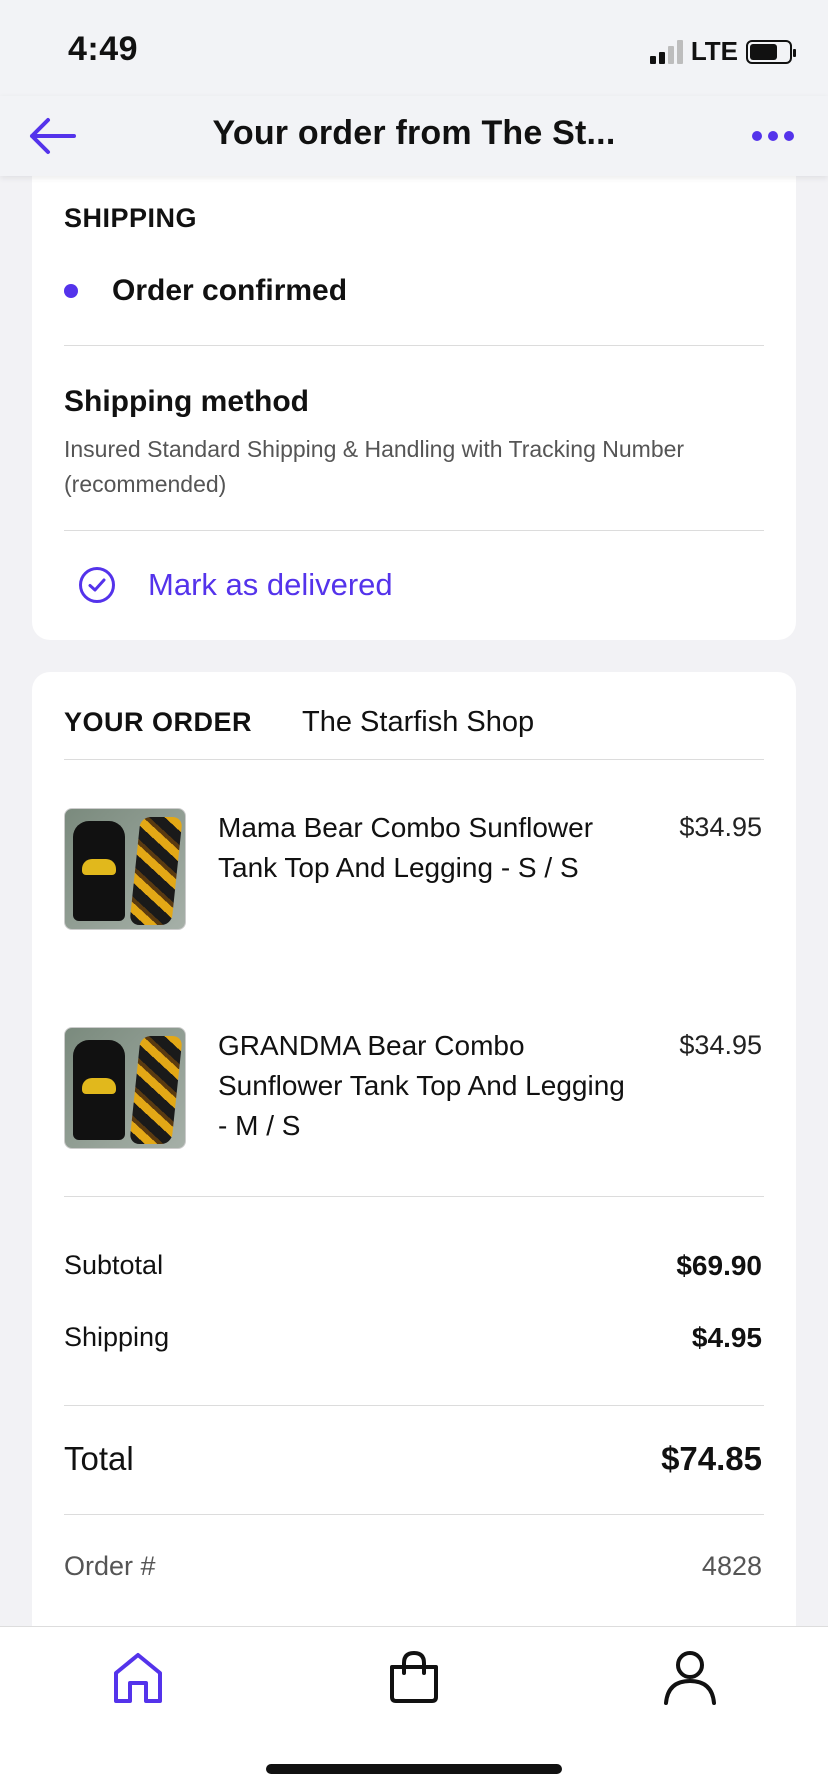 This screenshot has width=828, height=1792. Describe the element at coordinates (731, 1566) in the screenshot. I see `order-number-value: 4828` at that location.